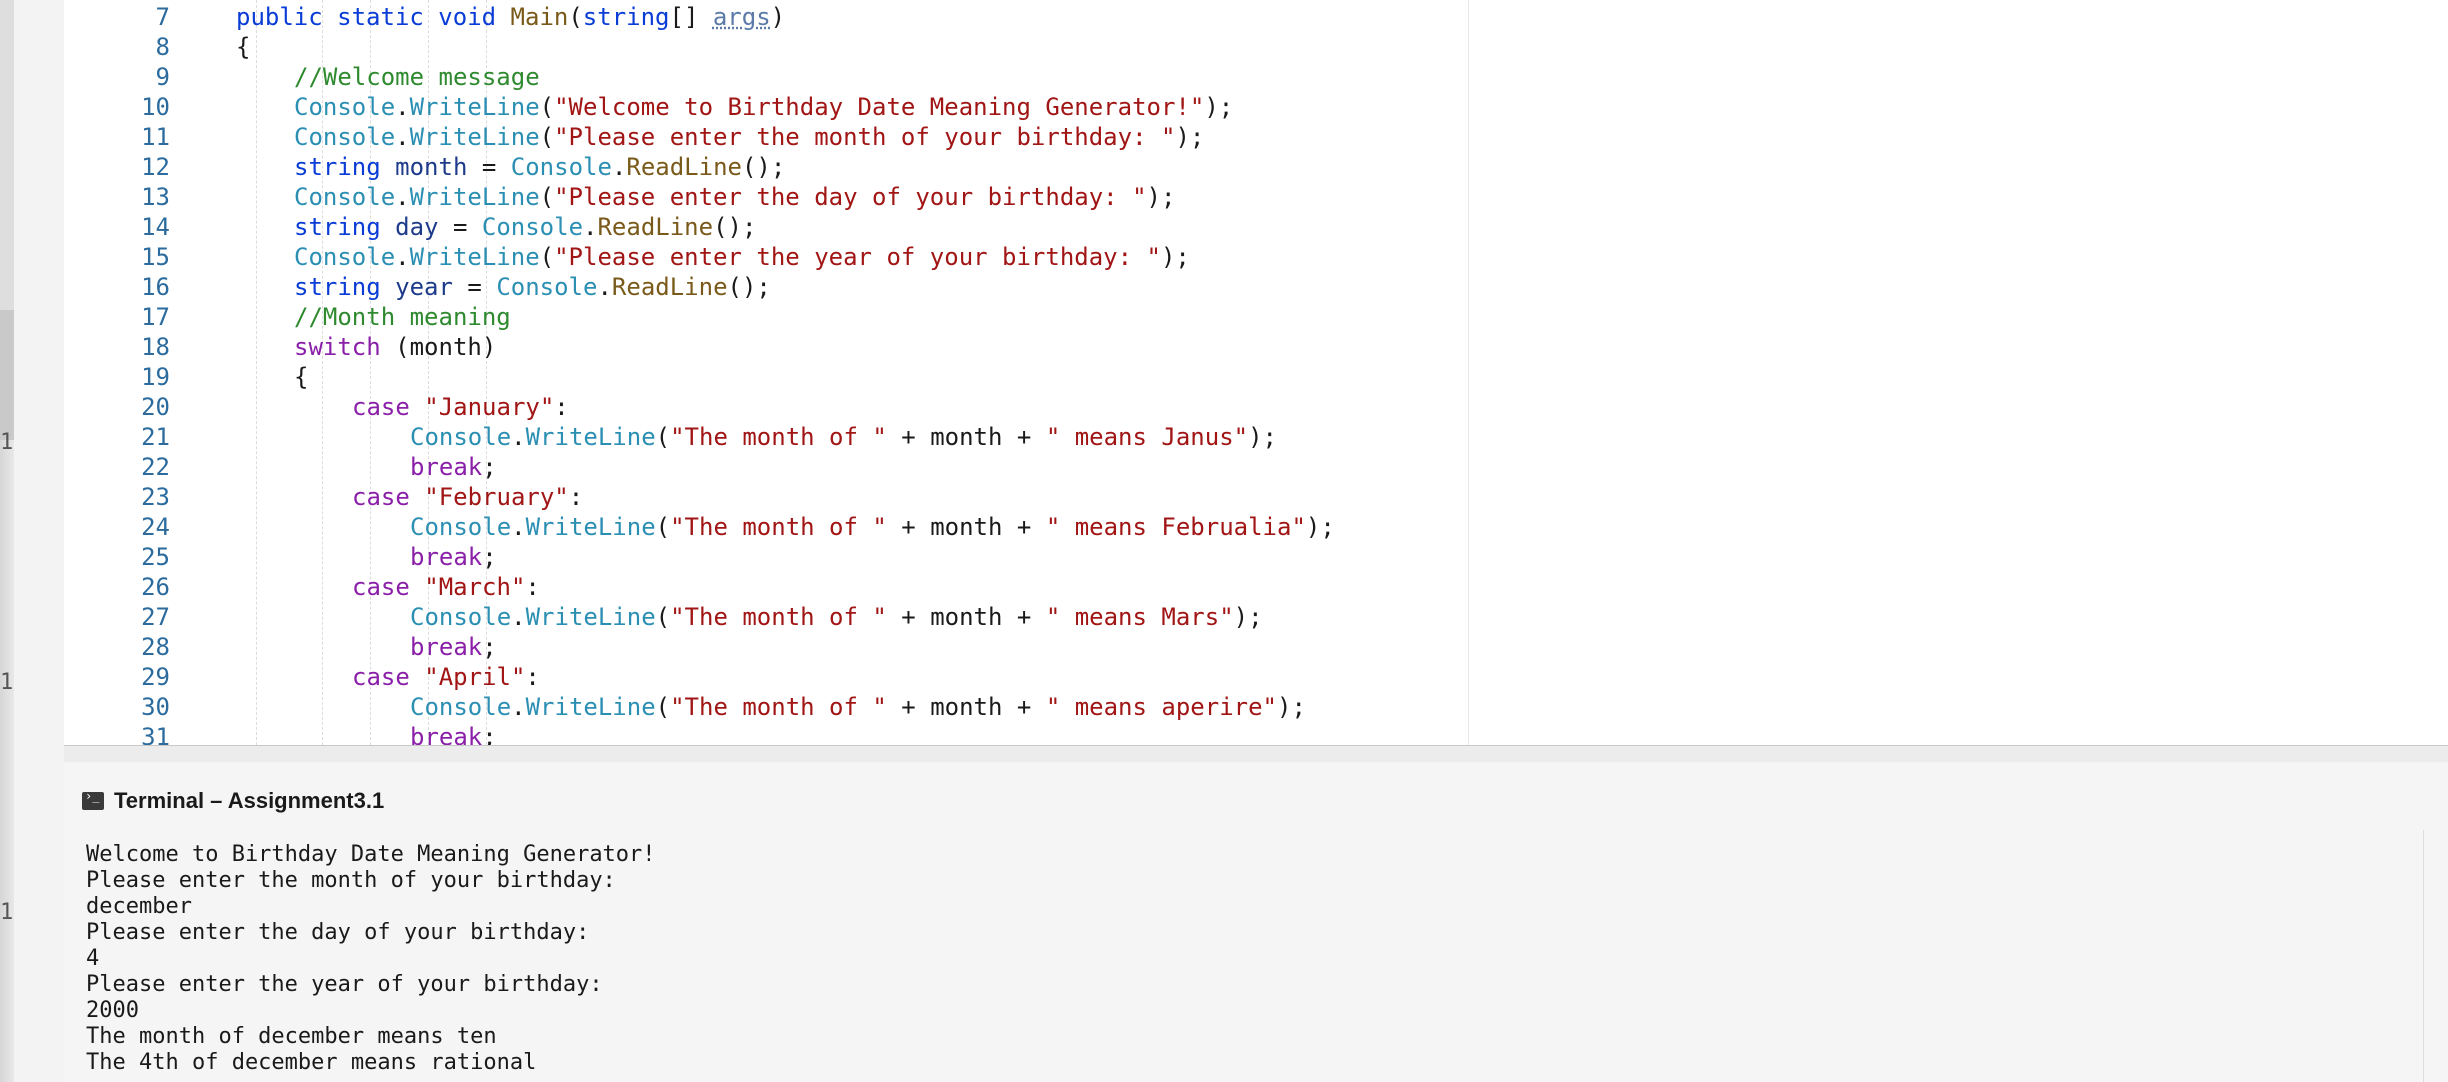 This screenshot has height=1082, width=2448. Describe the element at coordinates (1256, 377) in the screenshot. I see `code-line: 19 {` at that location.